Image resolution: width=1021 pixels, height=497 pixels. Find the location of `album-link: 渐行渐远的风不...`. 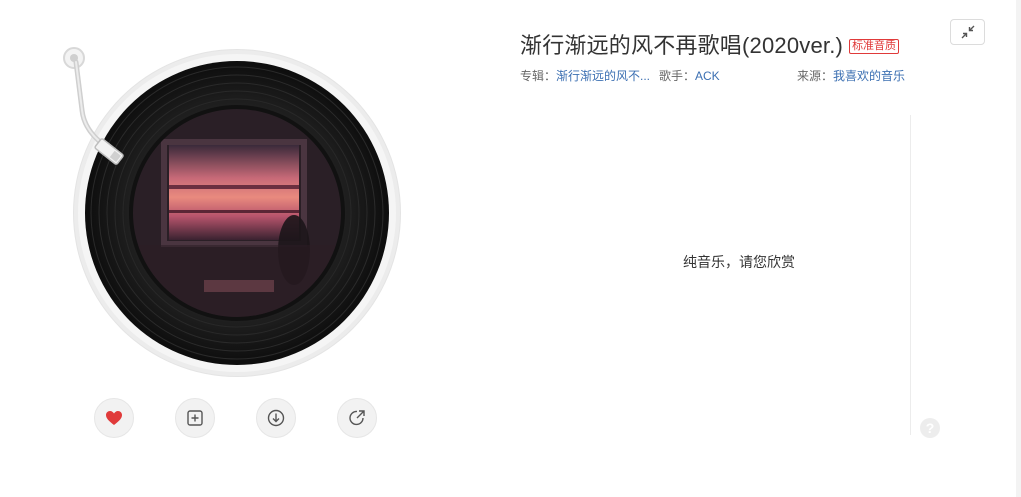

album-link: 渐行渐远的风不... is located at coordinates (603, 76).